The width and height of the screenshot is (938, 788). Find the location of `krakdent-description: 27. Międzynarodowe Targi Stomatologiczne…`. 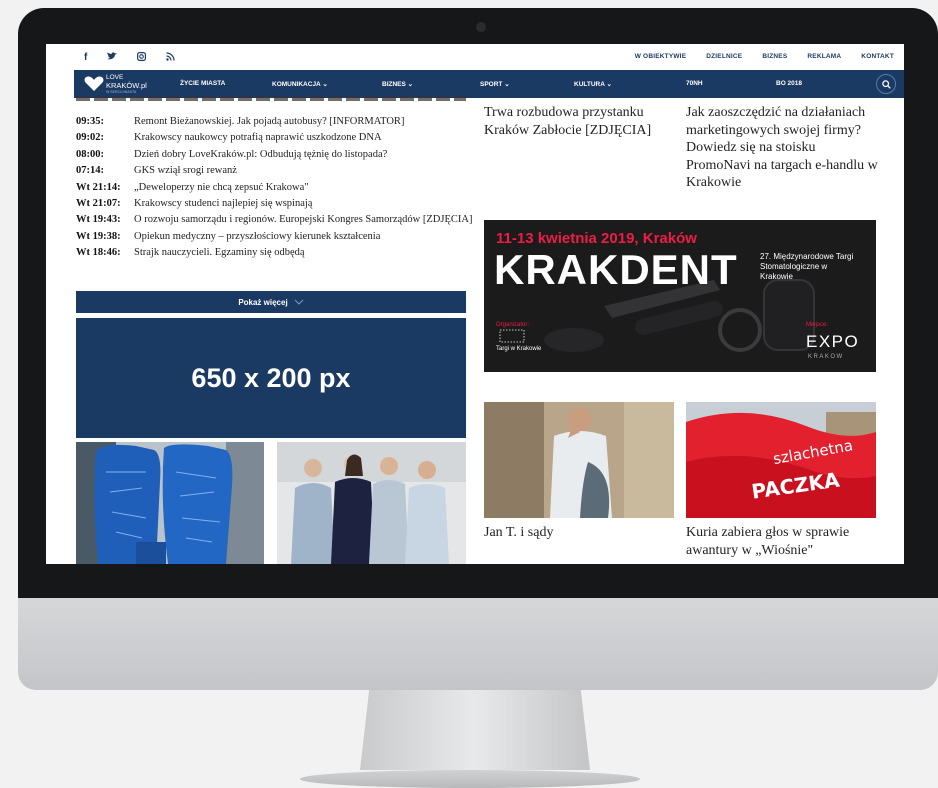

krakdent-description: 27. Międzynarodowe Targi Stomatologiczne… is located at coordinates (807, 266).